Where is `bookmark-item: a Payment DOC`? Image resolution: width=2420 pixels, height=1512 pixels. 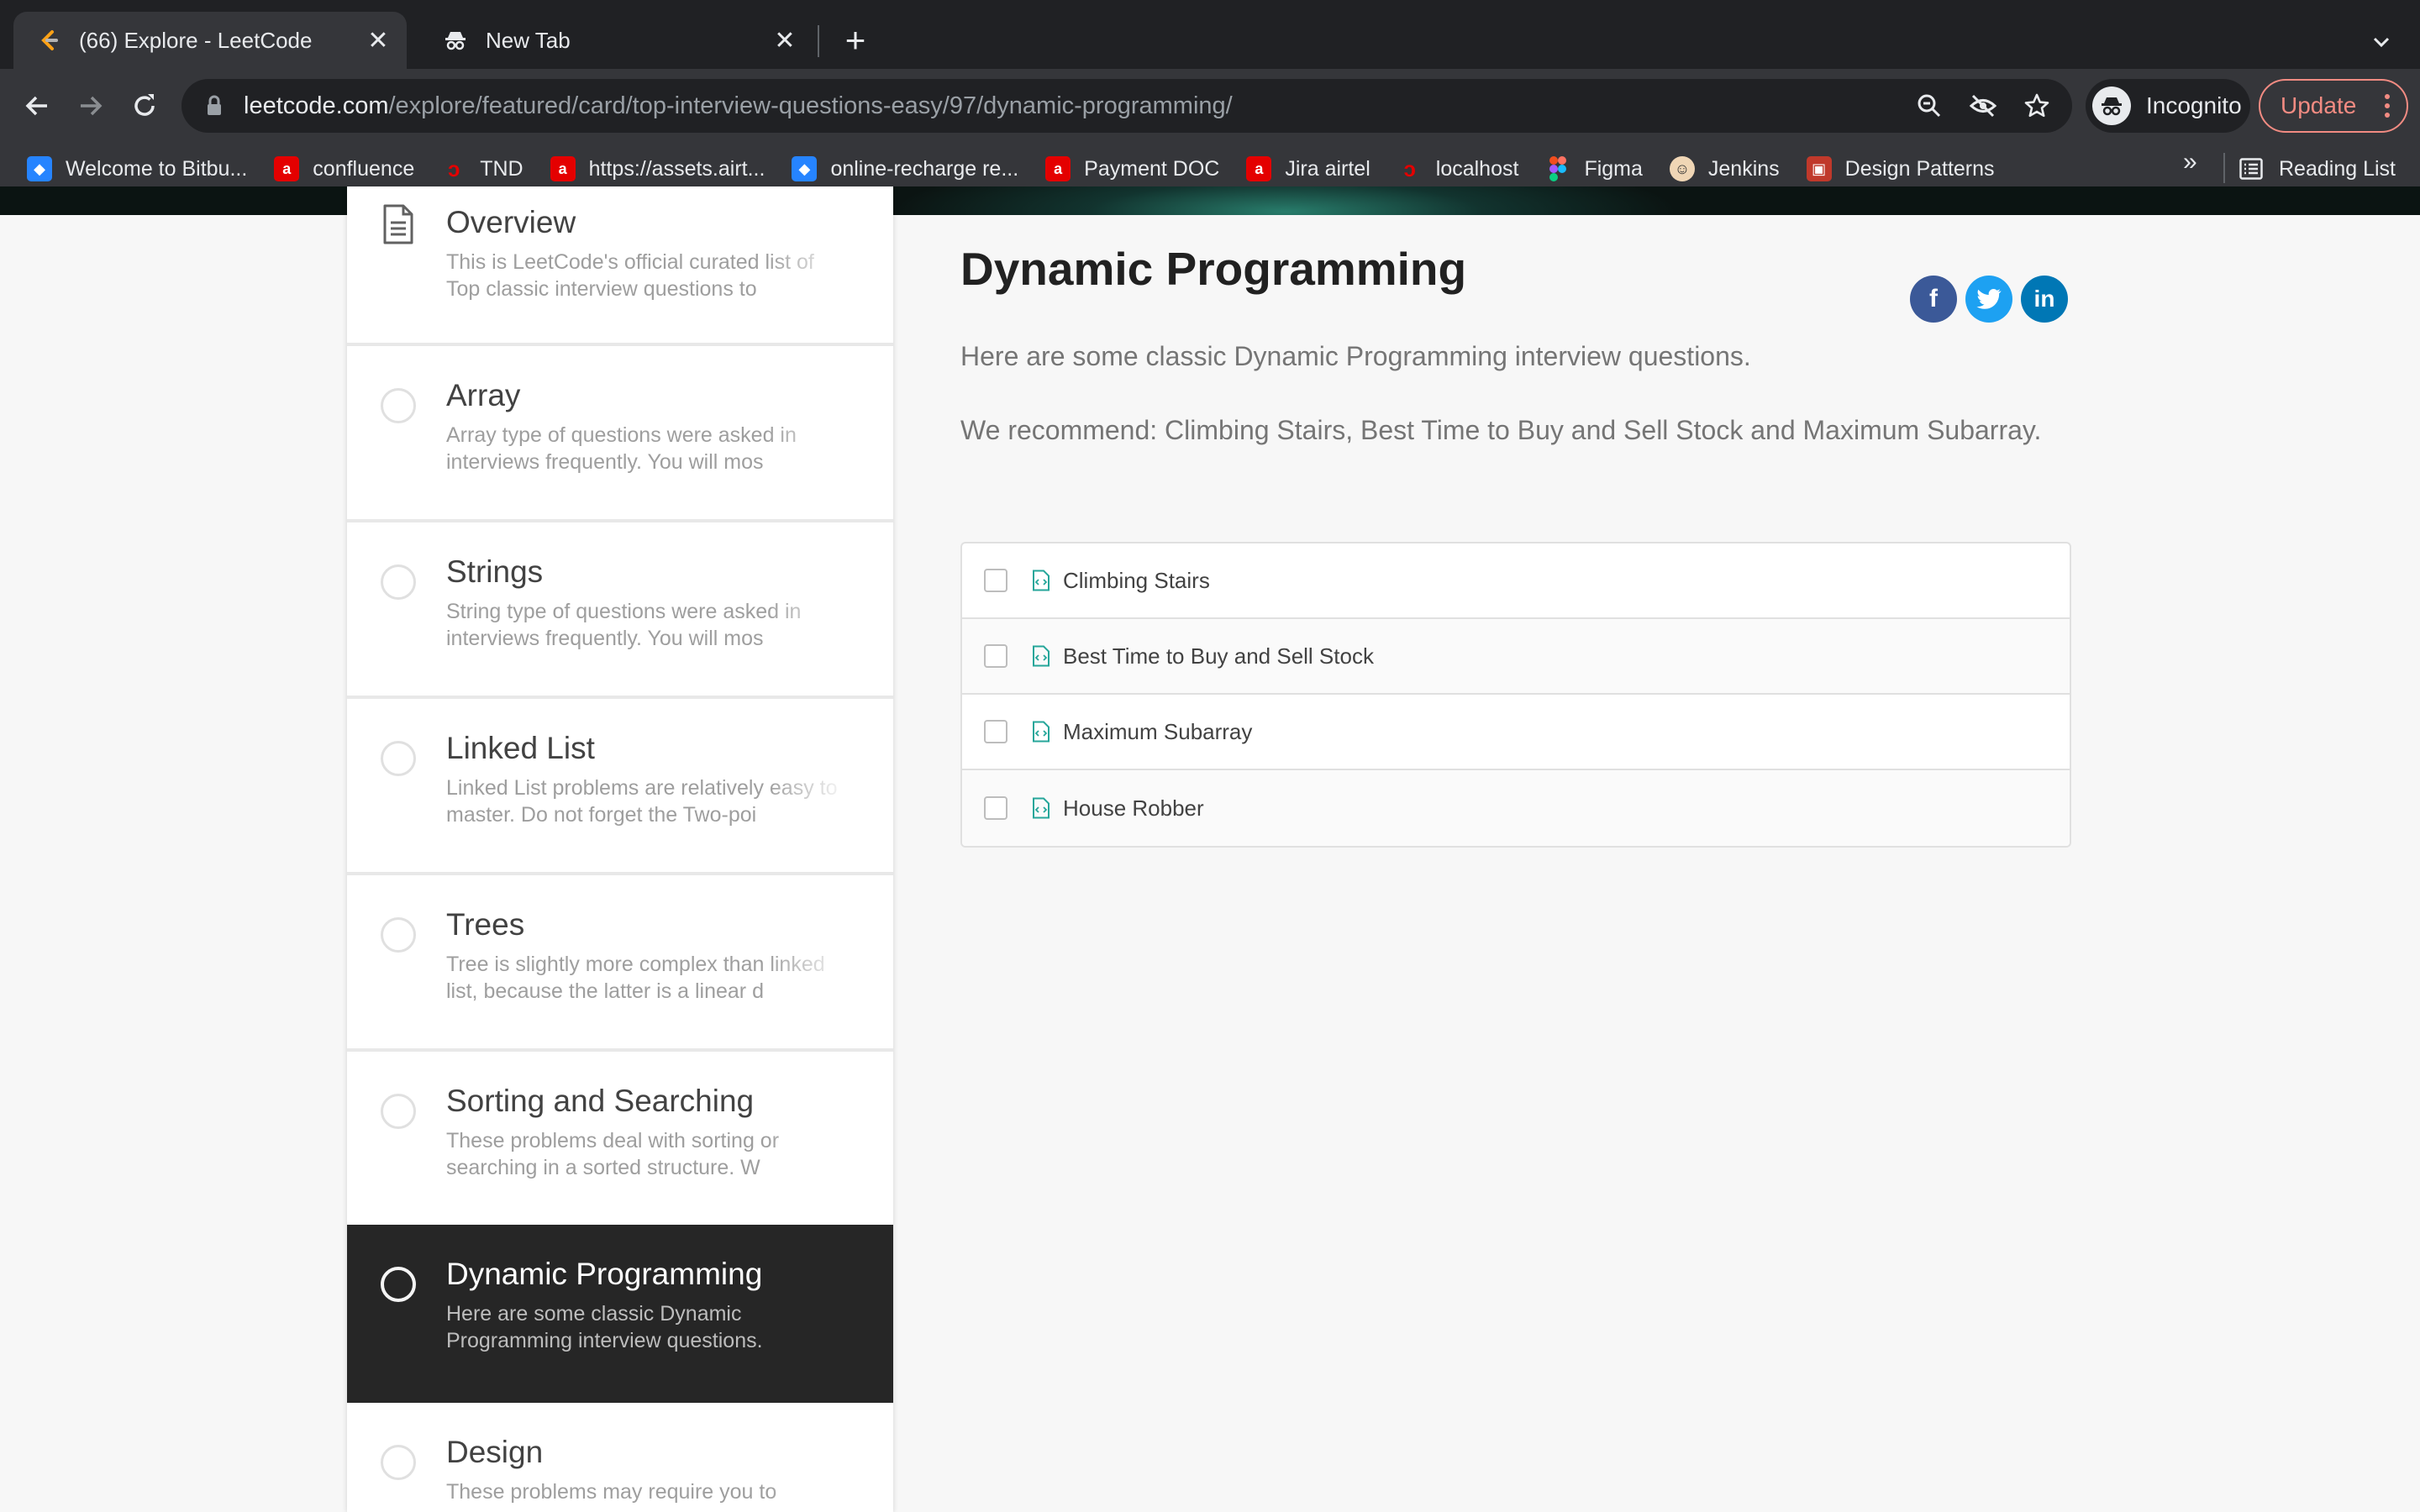 bookmark-item: a Payment DOC is located at coordinates (1132, 168).